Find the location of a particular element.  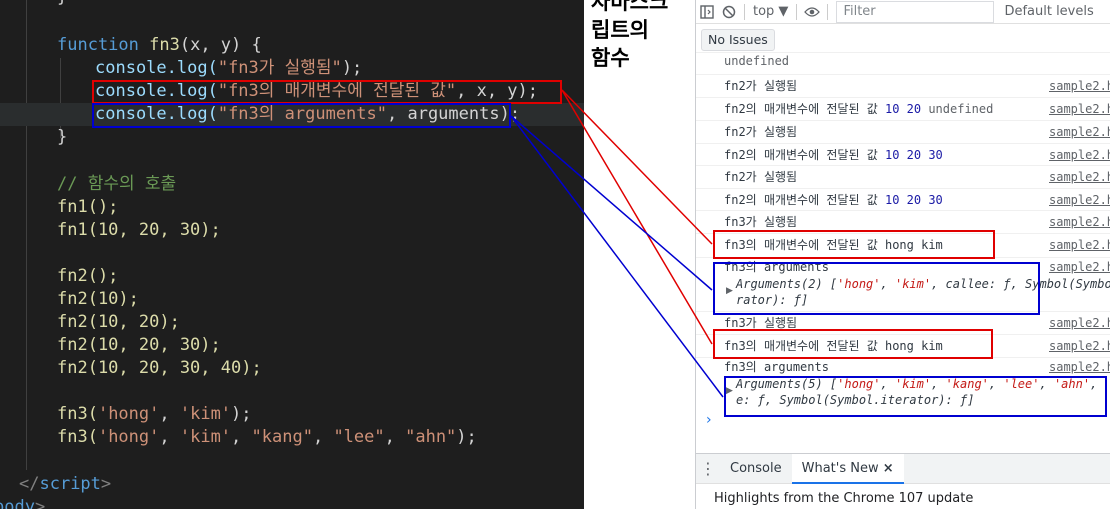

arguments-object-continued: rator): ƒ] is located at coordinates (772, 300).